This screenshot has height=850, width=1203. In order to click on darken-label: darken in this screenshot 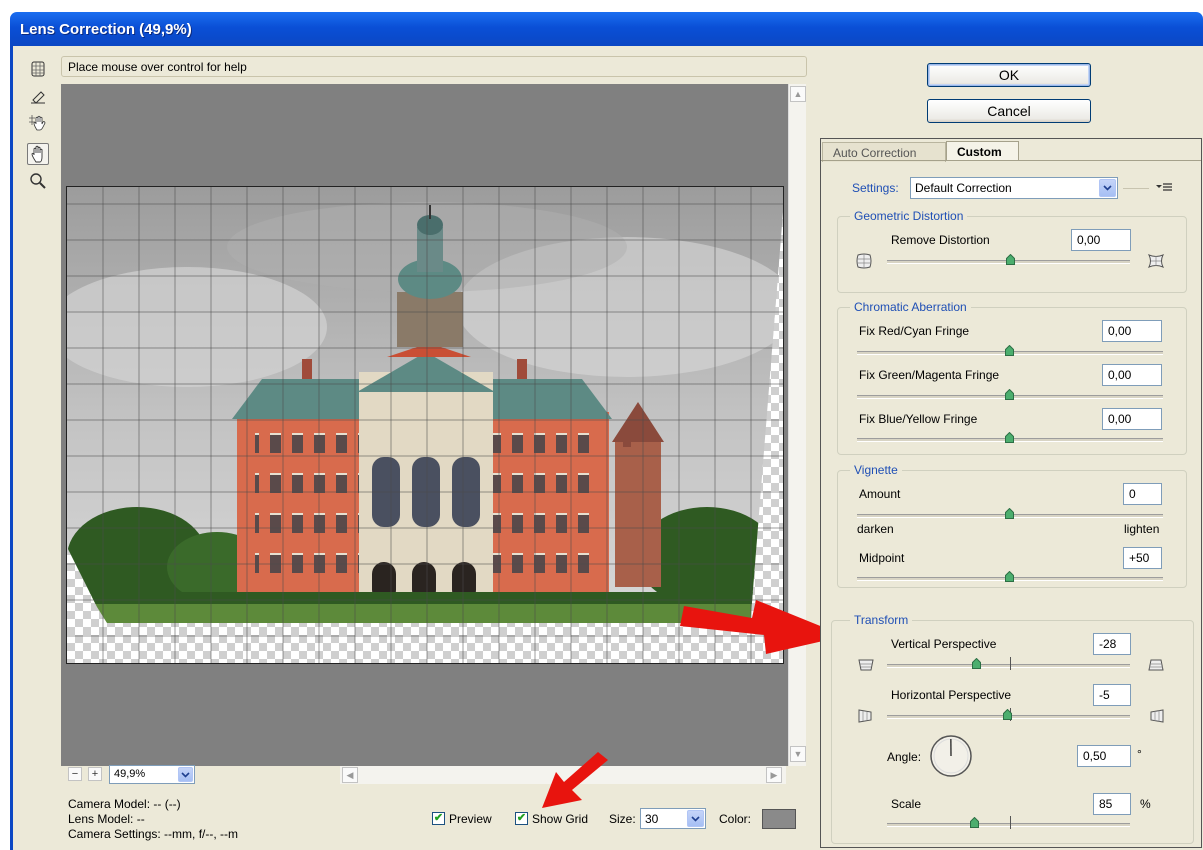, I will do `click(875, 529)`.